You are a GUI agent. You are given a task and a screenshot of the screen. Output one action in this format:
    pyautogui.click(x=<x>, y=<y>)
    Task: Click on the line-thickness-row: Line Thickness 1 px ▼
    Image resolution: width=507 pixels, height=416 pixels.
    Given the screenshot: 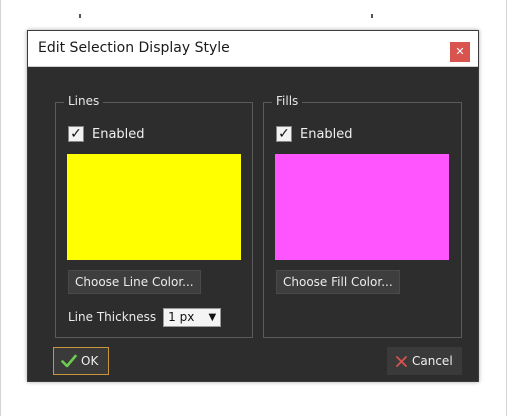 What is the action you would take?
    pyautogui.click(x=145, y=317)
    